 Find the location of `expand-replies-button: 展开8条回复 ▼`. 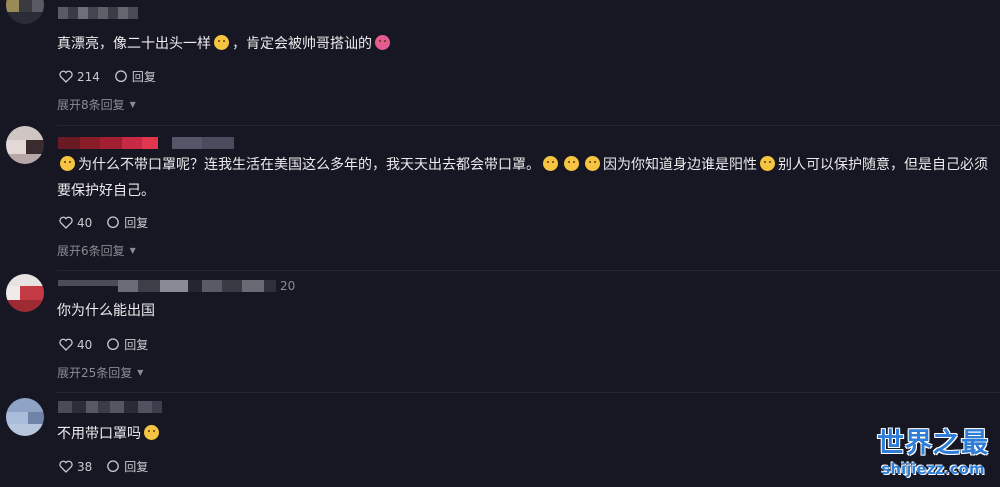

expand-replies-button: 展开8条回复 ▼ is located at coordinates (96, 104).